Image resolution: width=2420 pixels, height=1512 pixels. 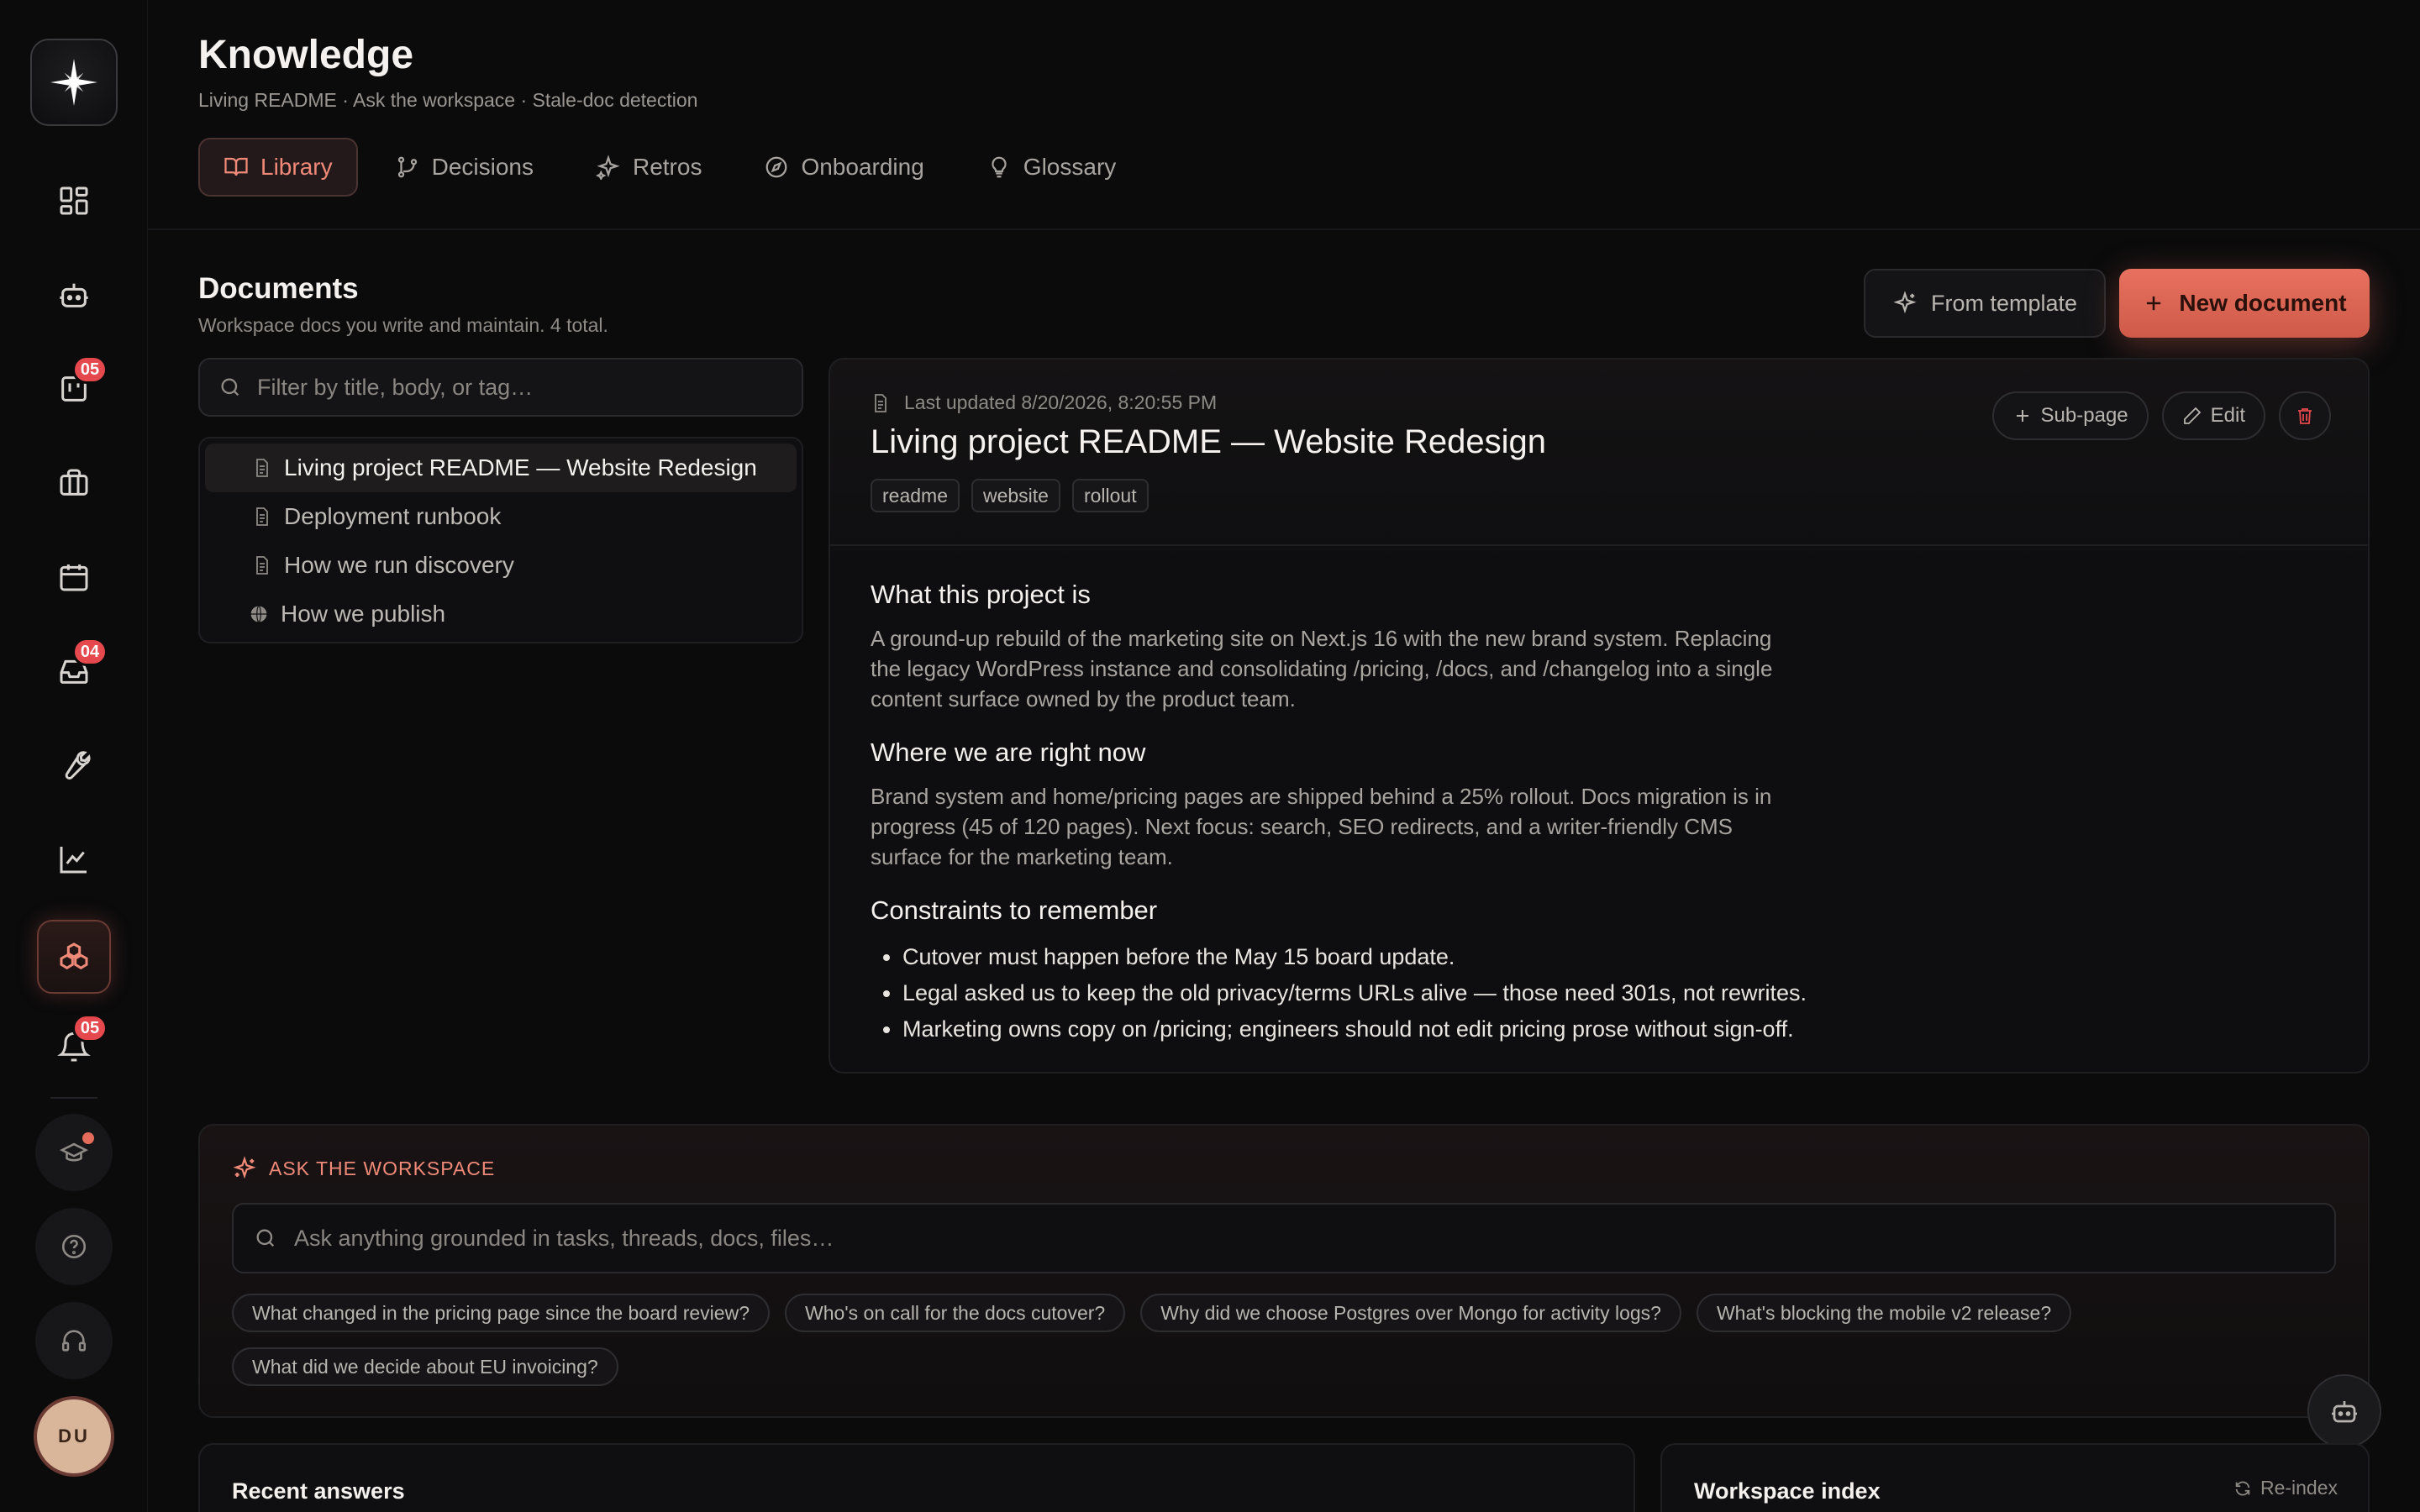 What do you see at coordinates (863, 167) in the screenshot?
I see `tab-onboarding-label: Onboarding` at bounding box center [863, 167].